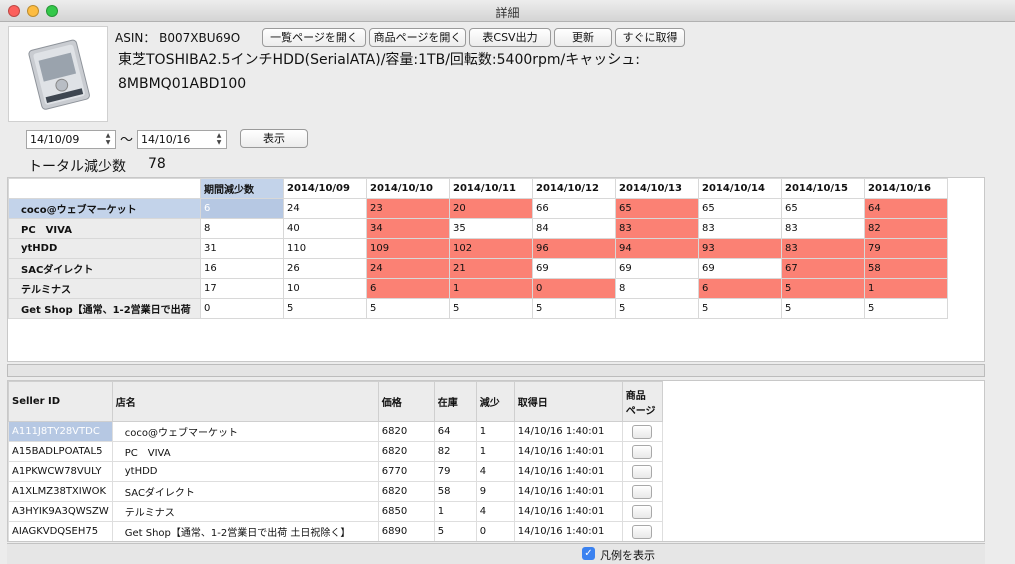 This screenshot has height=564, width=1015. What do you see at coordinates (325, 288) in the screenshot?
I see `grid-cell: 10` at bounding box center [325, 288].